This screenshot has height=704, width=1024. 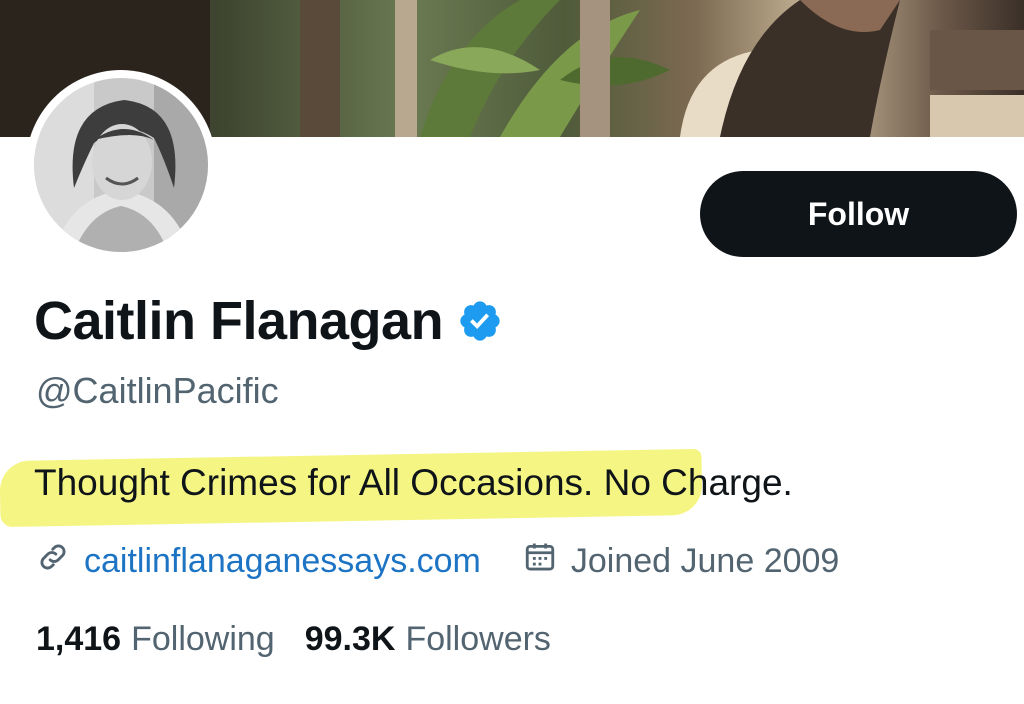 What do you see at coordinates (705, 561) in the screenshot?
I see `joined-date: Joined June 2009` at bounding box center [705, 561].